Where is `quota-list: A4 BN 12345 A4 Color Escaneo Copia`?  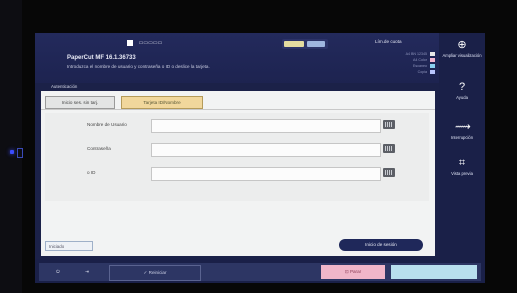 quota-list: A4 BN 12345 A4 Color Escaneo Copia is located at coordinates (405, 63).